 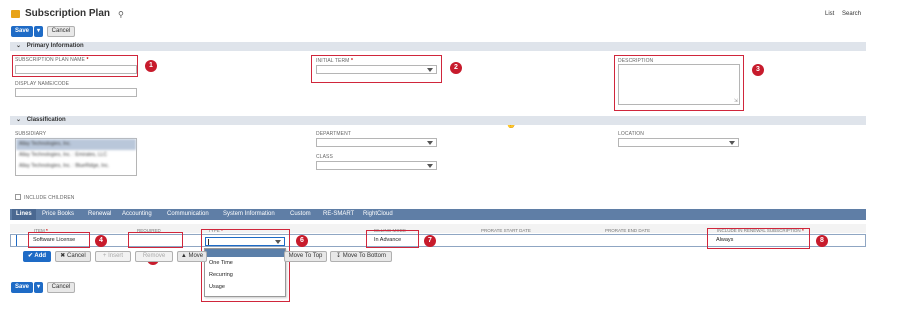 What do you see at coordinates (24, 214) in the screenshot?
I see `tab-lines: Lines` at bounding box center [24, 214].